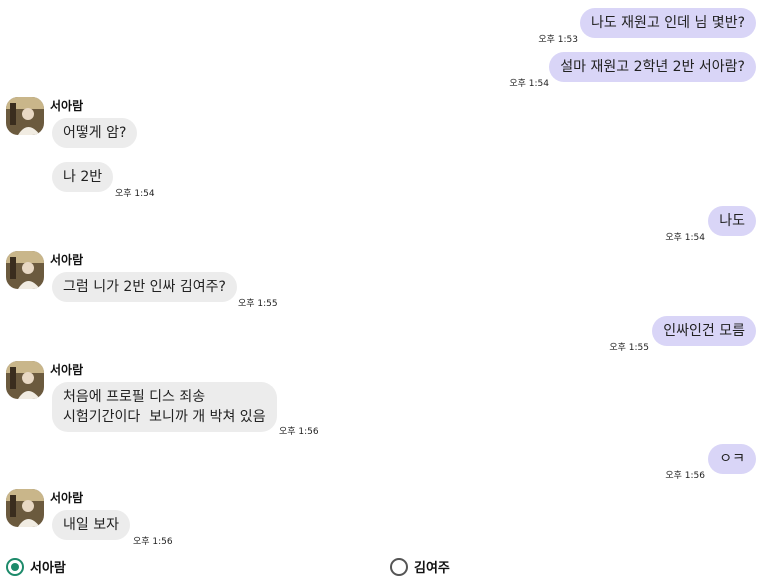 This screenshot has width=768, height=576. What do you see at coordinates (704, 331) in the screenshot?
I see `sent-message-bubble: 인싸인건 모름` at bounding box center [704, 331].